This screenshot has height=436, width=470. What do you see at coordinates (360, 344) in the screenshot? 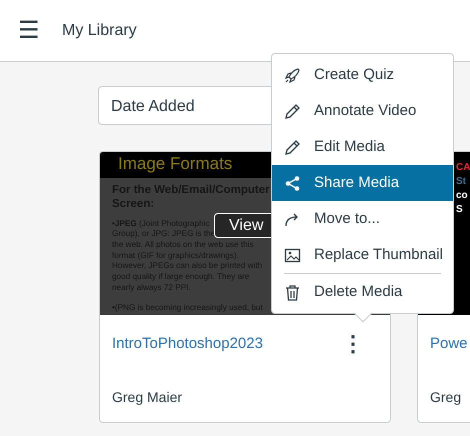
I see `more-options-button: ⋮` at bounding box center [360, 344].